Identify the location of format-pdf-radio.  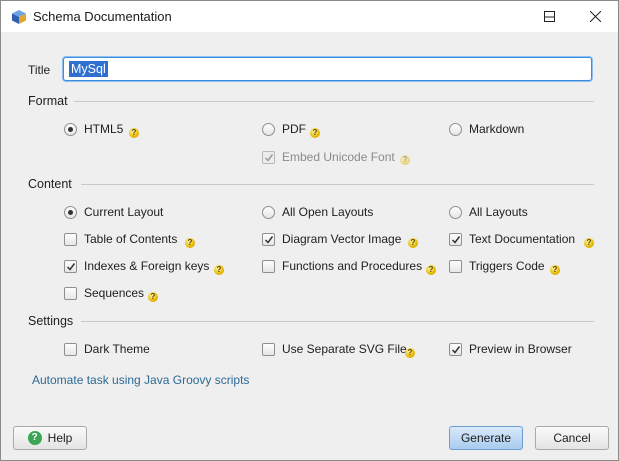
(268, 129).